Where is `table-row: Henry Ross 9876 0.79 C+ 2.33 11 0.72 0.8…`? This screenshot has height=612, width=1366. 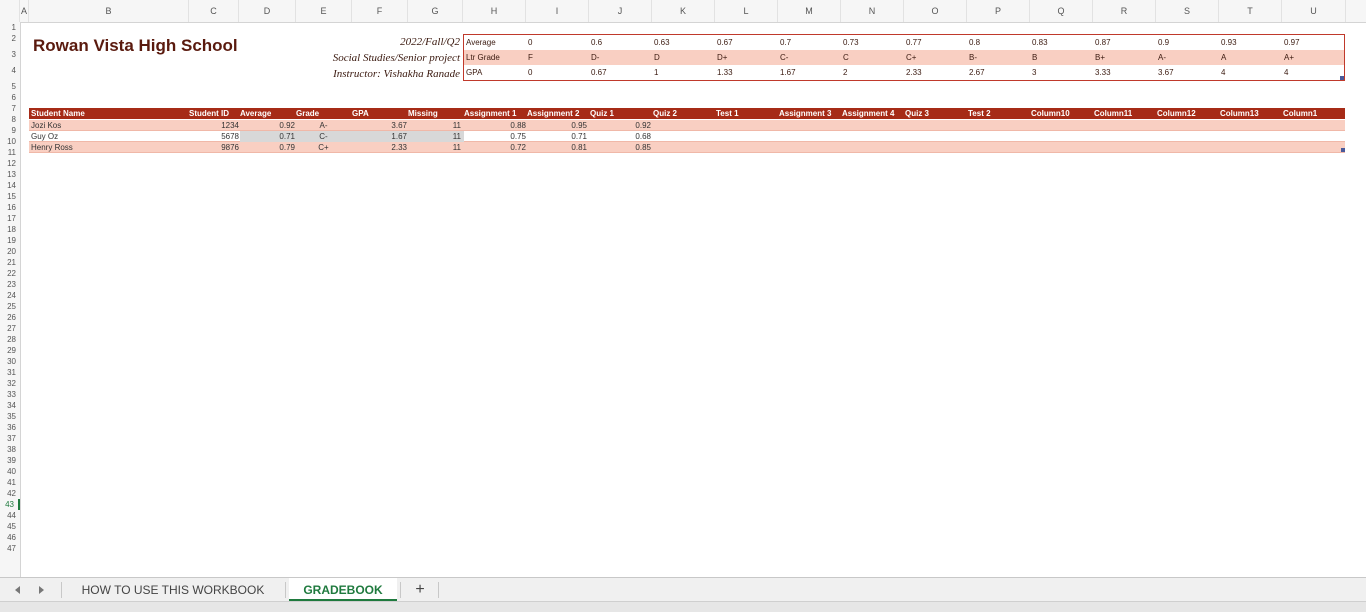 table-row: Henry Ross 9876 0.79 C+ 2.33 11 0.72 0.8… is located at coordinates (687, 147).